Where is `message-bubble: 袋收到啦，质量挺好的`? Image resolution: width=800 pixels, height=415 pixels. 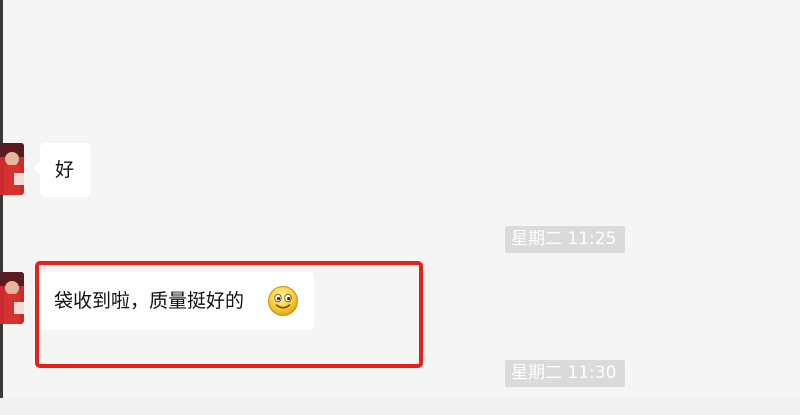 message-bubble: 袋收到啦，质量挺好的 is located at coordinates (173, 301).